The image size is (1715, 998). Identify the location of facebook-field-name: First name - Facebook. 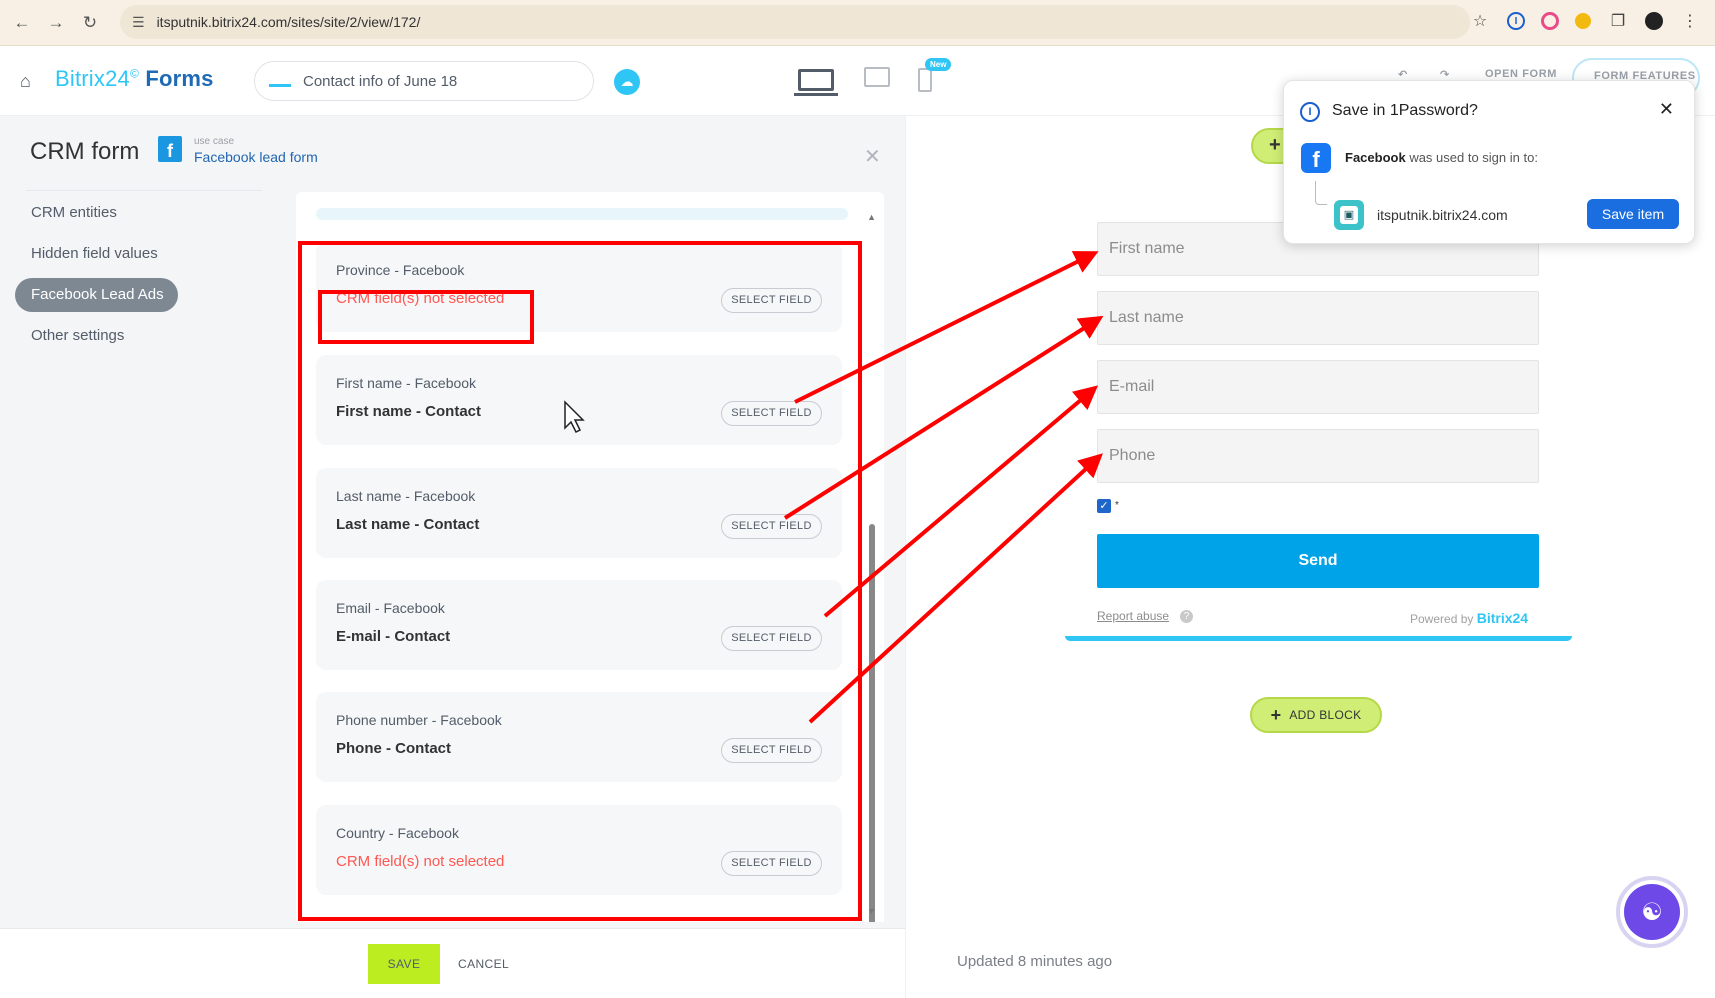
(406, 383).